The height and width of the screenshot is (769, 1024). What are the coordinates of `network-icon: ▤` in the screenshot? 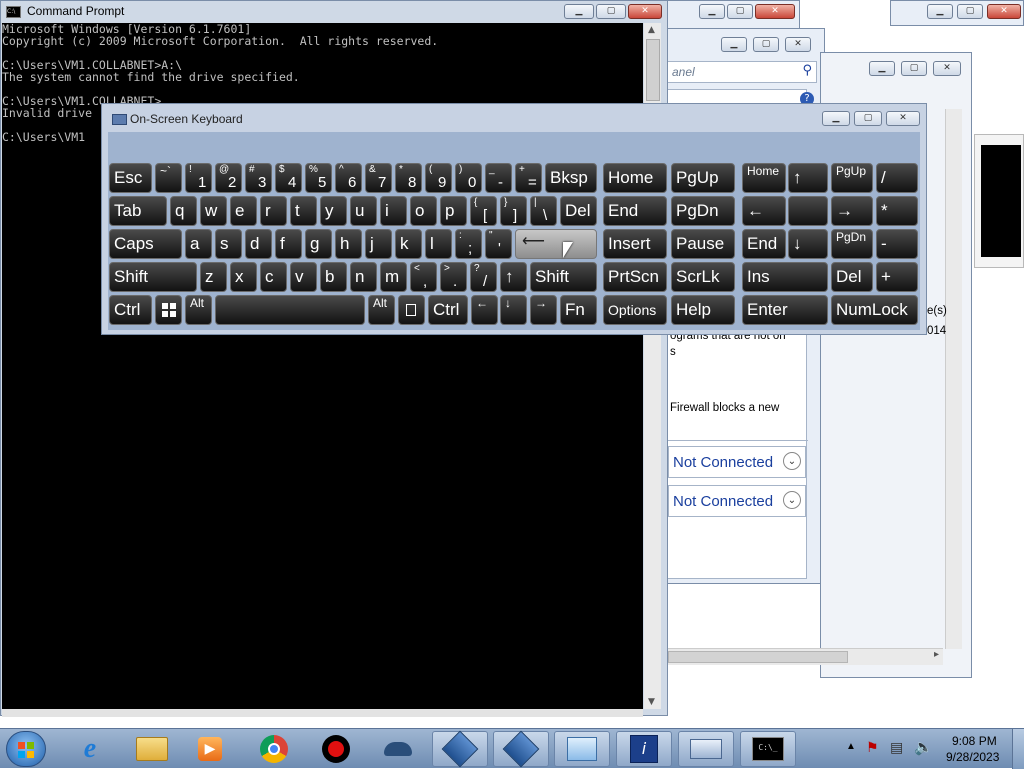 It's located at (896, 747).